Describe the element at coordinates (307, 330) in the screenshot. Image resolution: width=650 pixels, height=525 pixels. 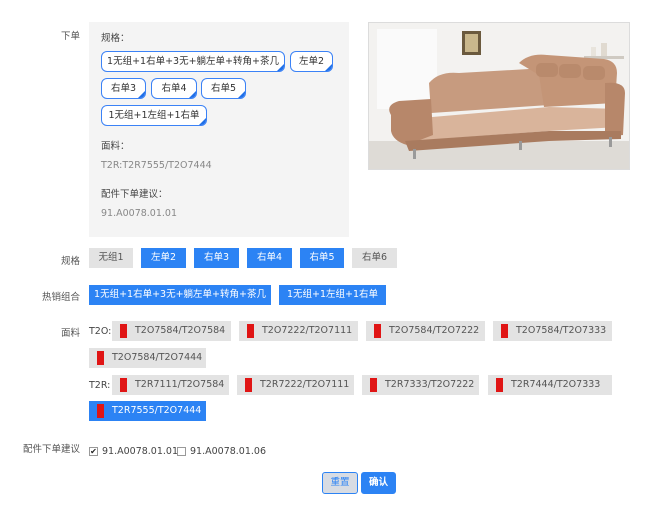
I see `fabric-option-label: T2O7222/T2O7111` at that location.